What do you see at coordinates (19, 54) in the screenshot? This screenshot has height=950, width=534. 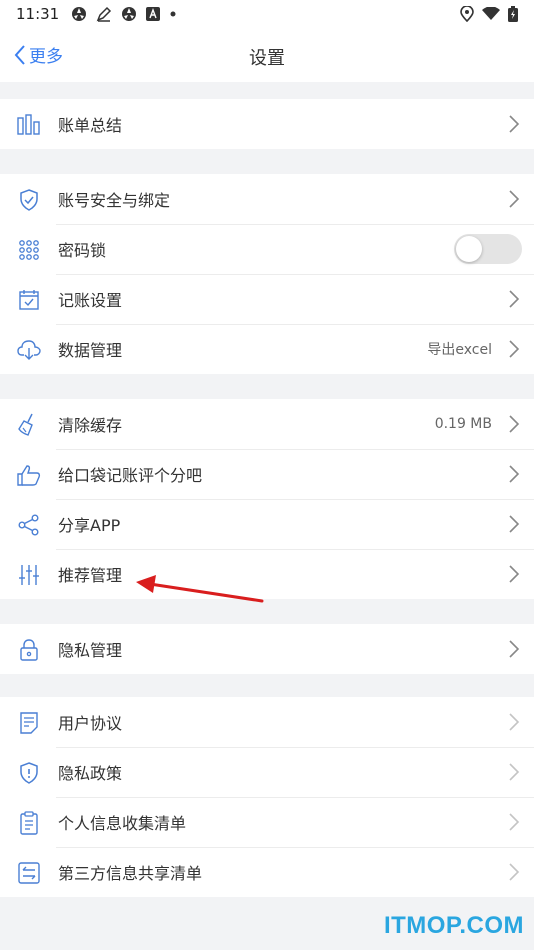 I see `chevron-left-icon` at bounding box center [19, 54].